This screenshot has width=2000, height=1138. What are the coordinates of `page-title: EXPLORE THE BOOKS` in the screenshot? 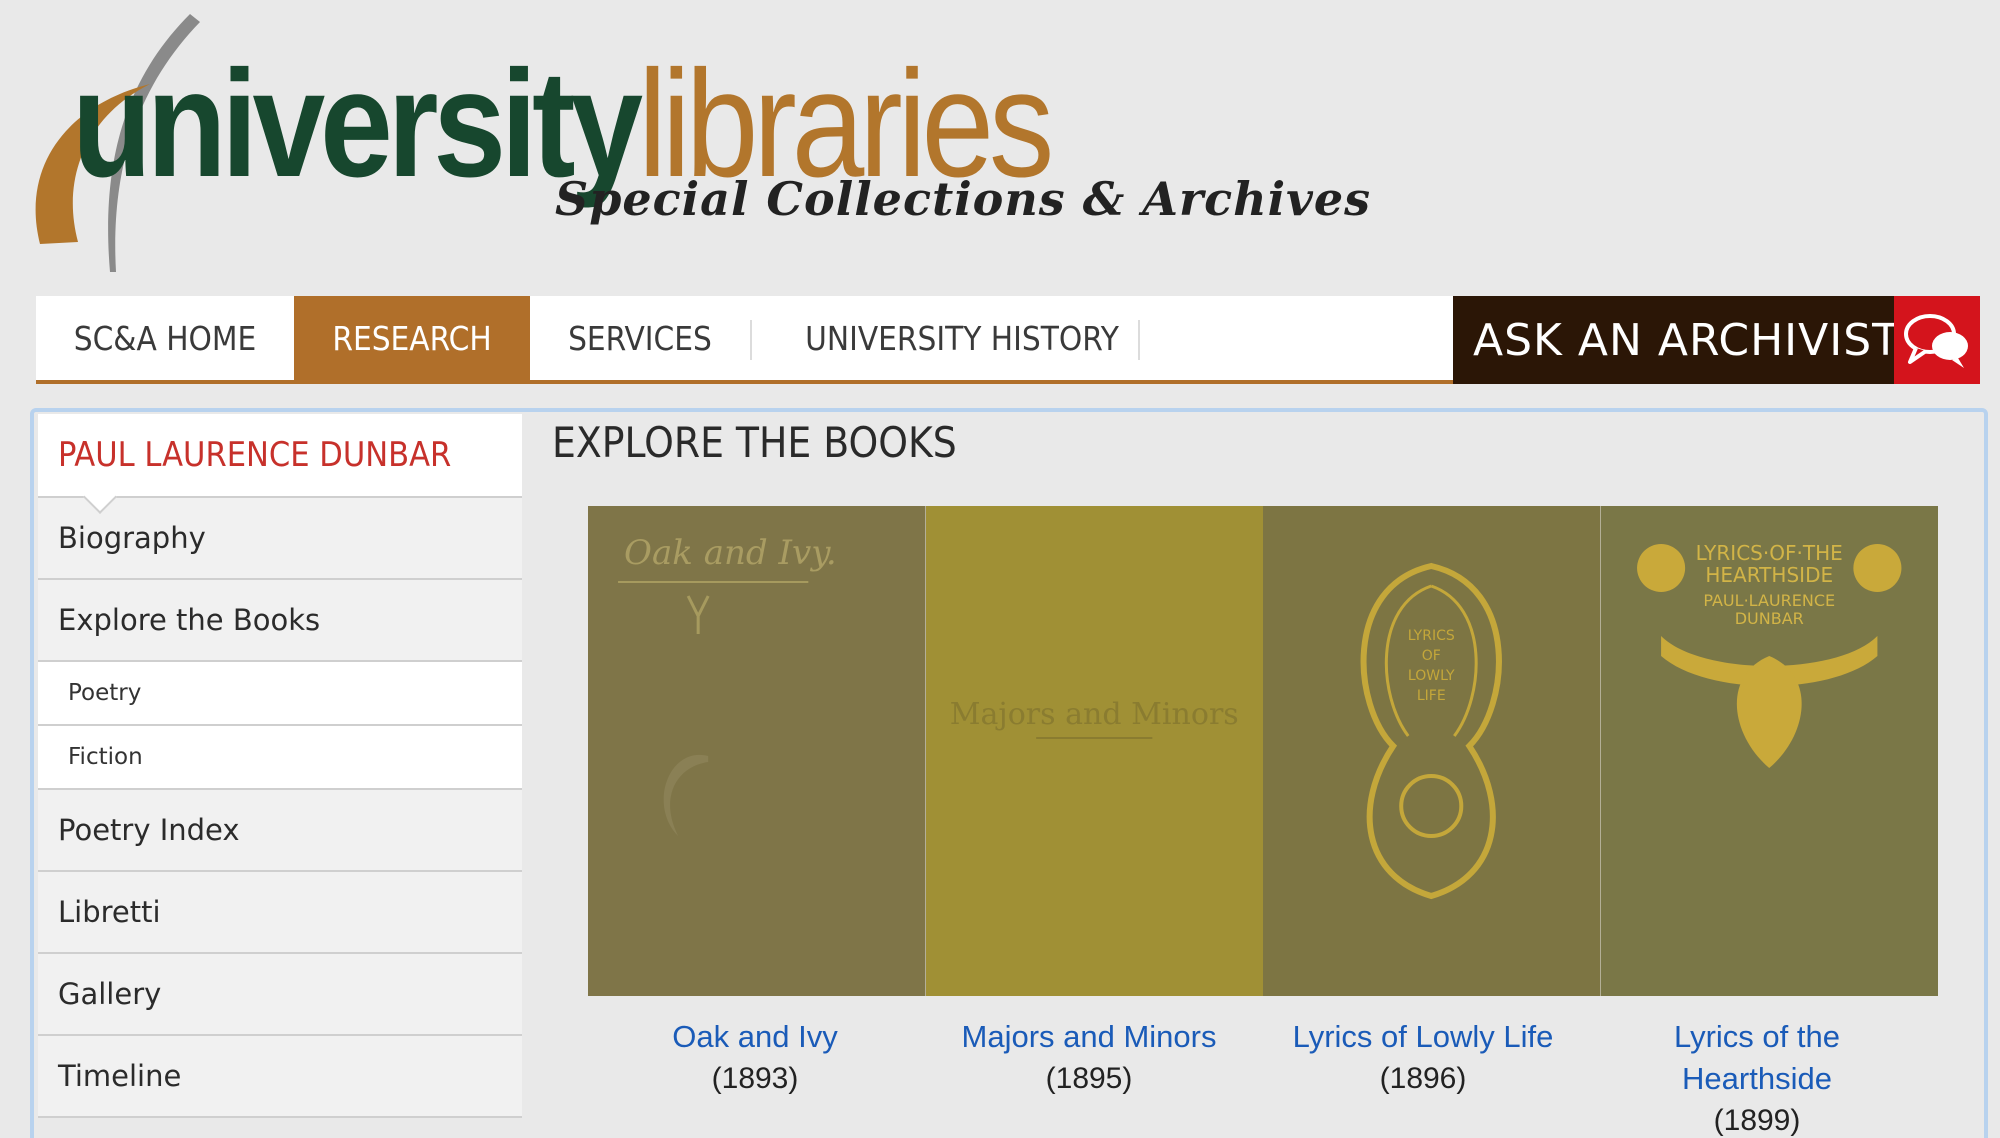 It's located at (754, 442).